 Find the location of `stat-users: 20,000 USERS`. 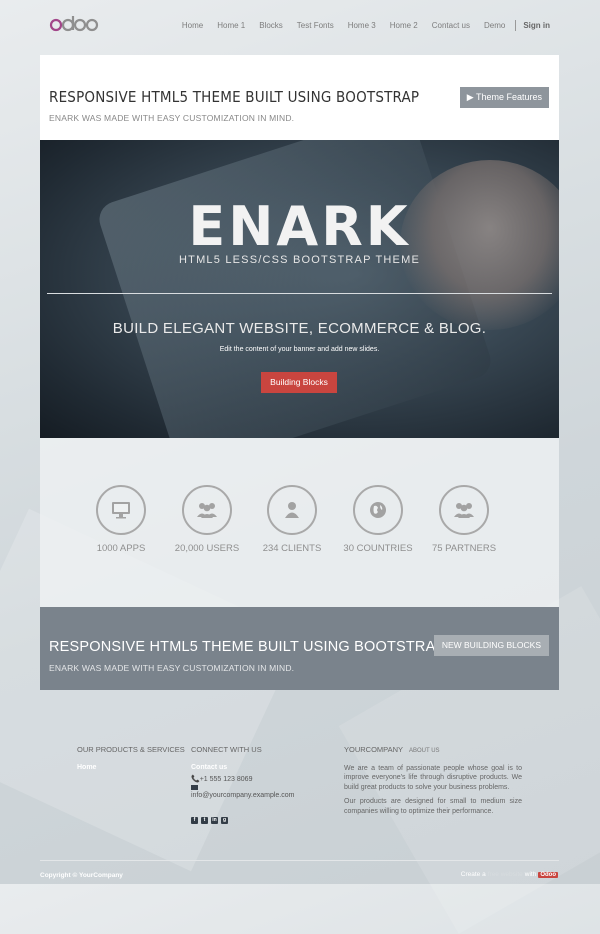

stat-users: 20,000 USERS is located at coordinates (207, 519).